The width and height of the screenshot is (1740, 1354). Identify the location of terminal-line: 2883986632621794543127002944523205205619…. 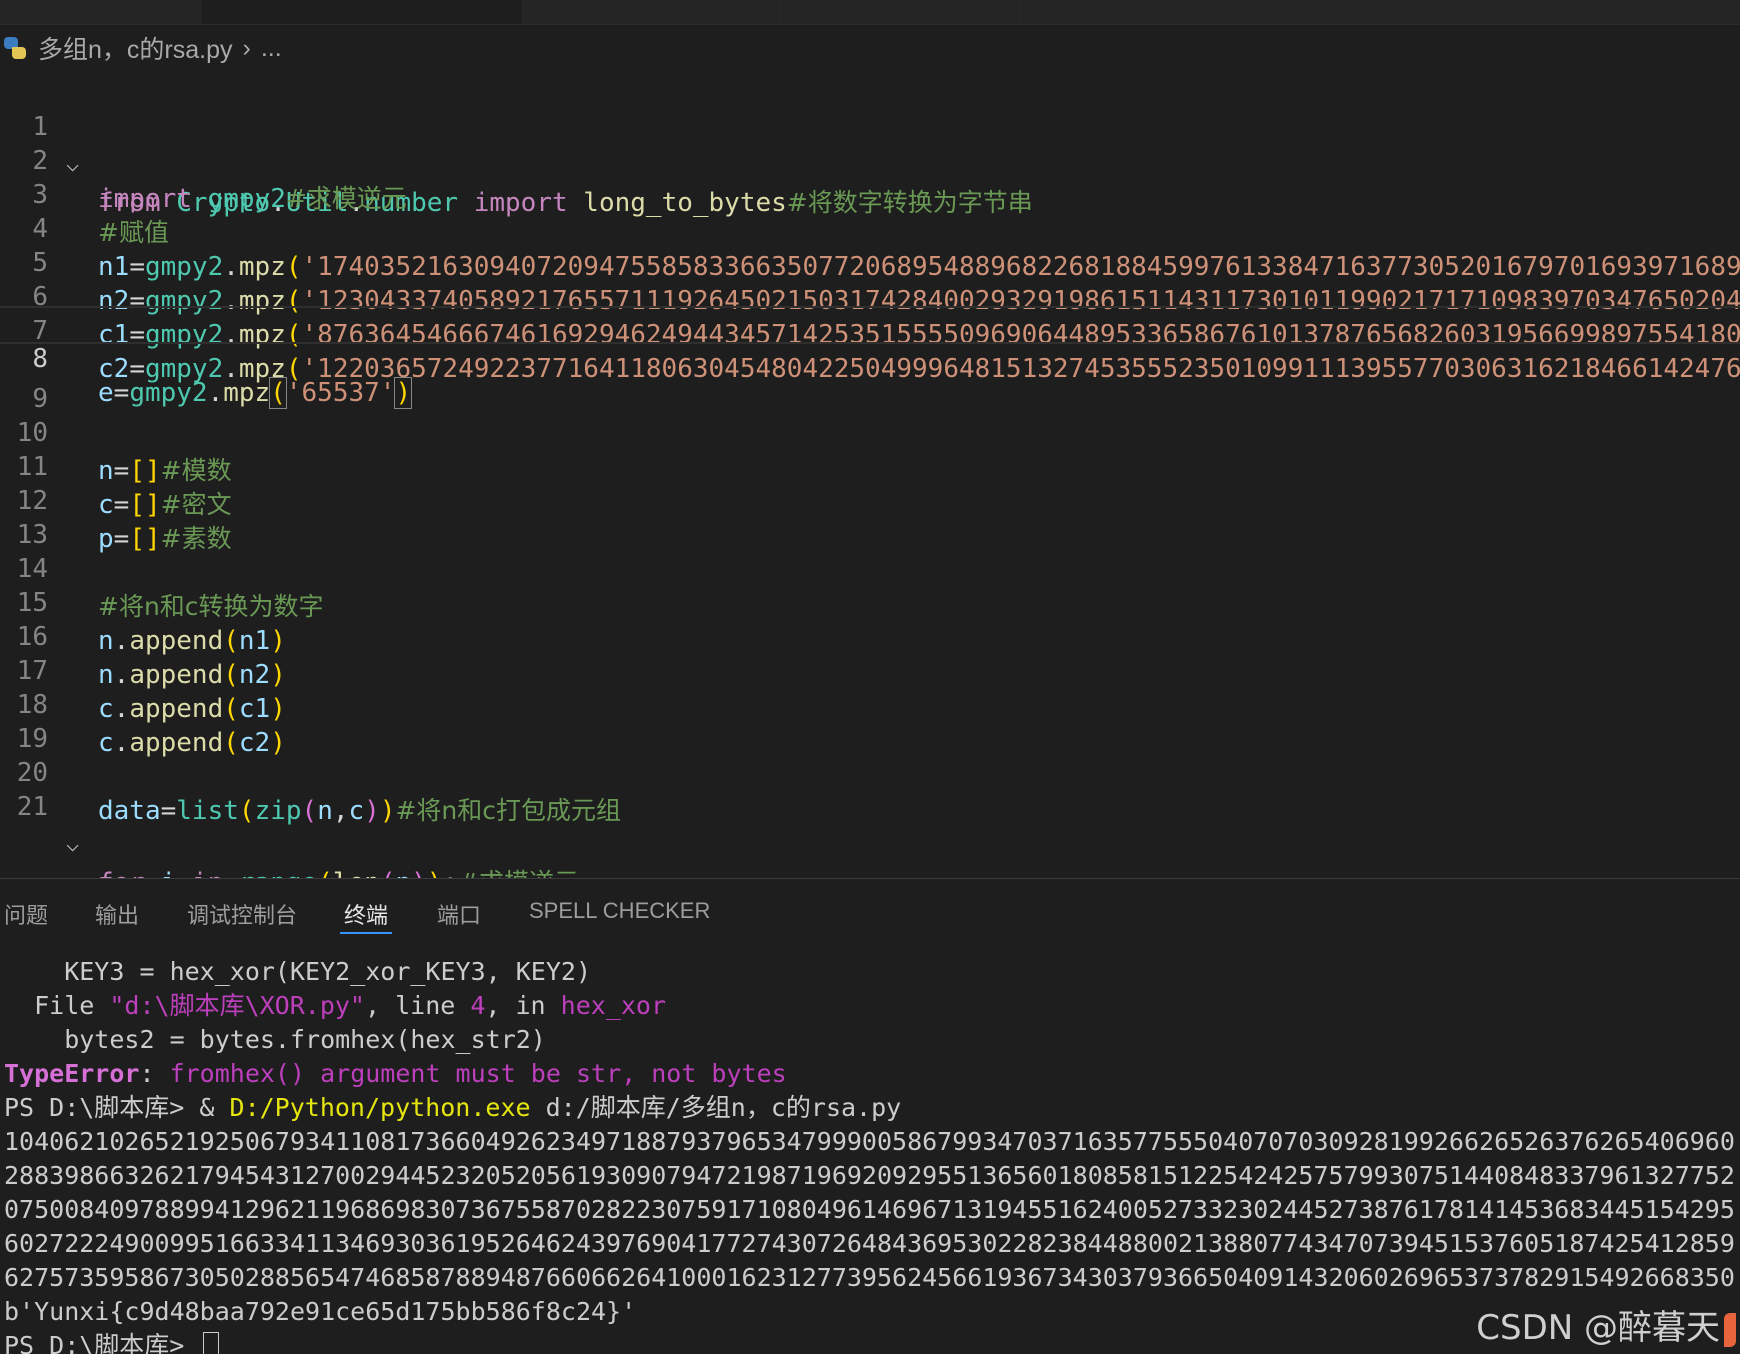
(869, 1175).